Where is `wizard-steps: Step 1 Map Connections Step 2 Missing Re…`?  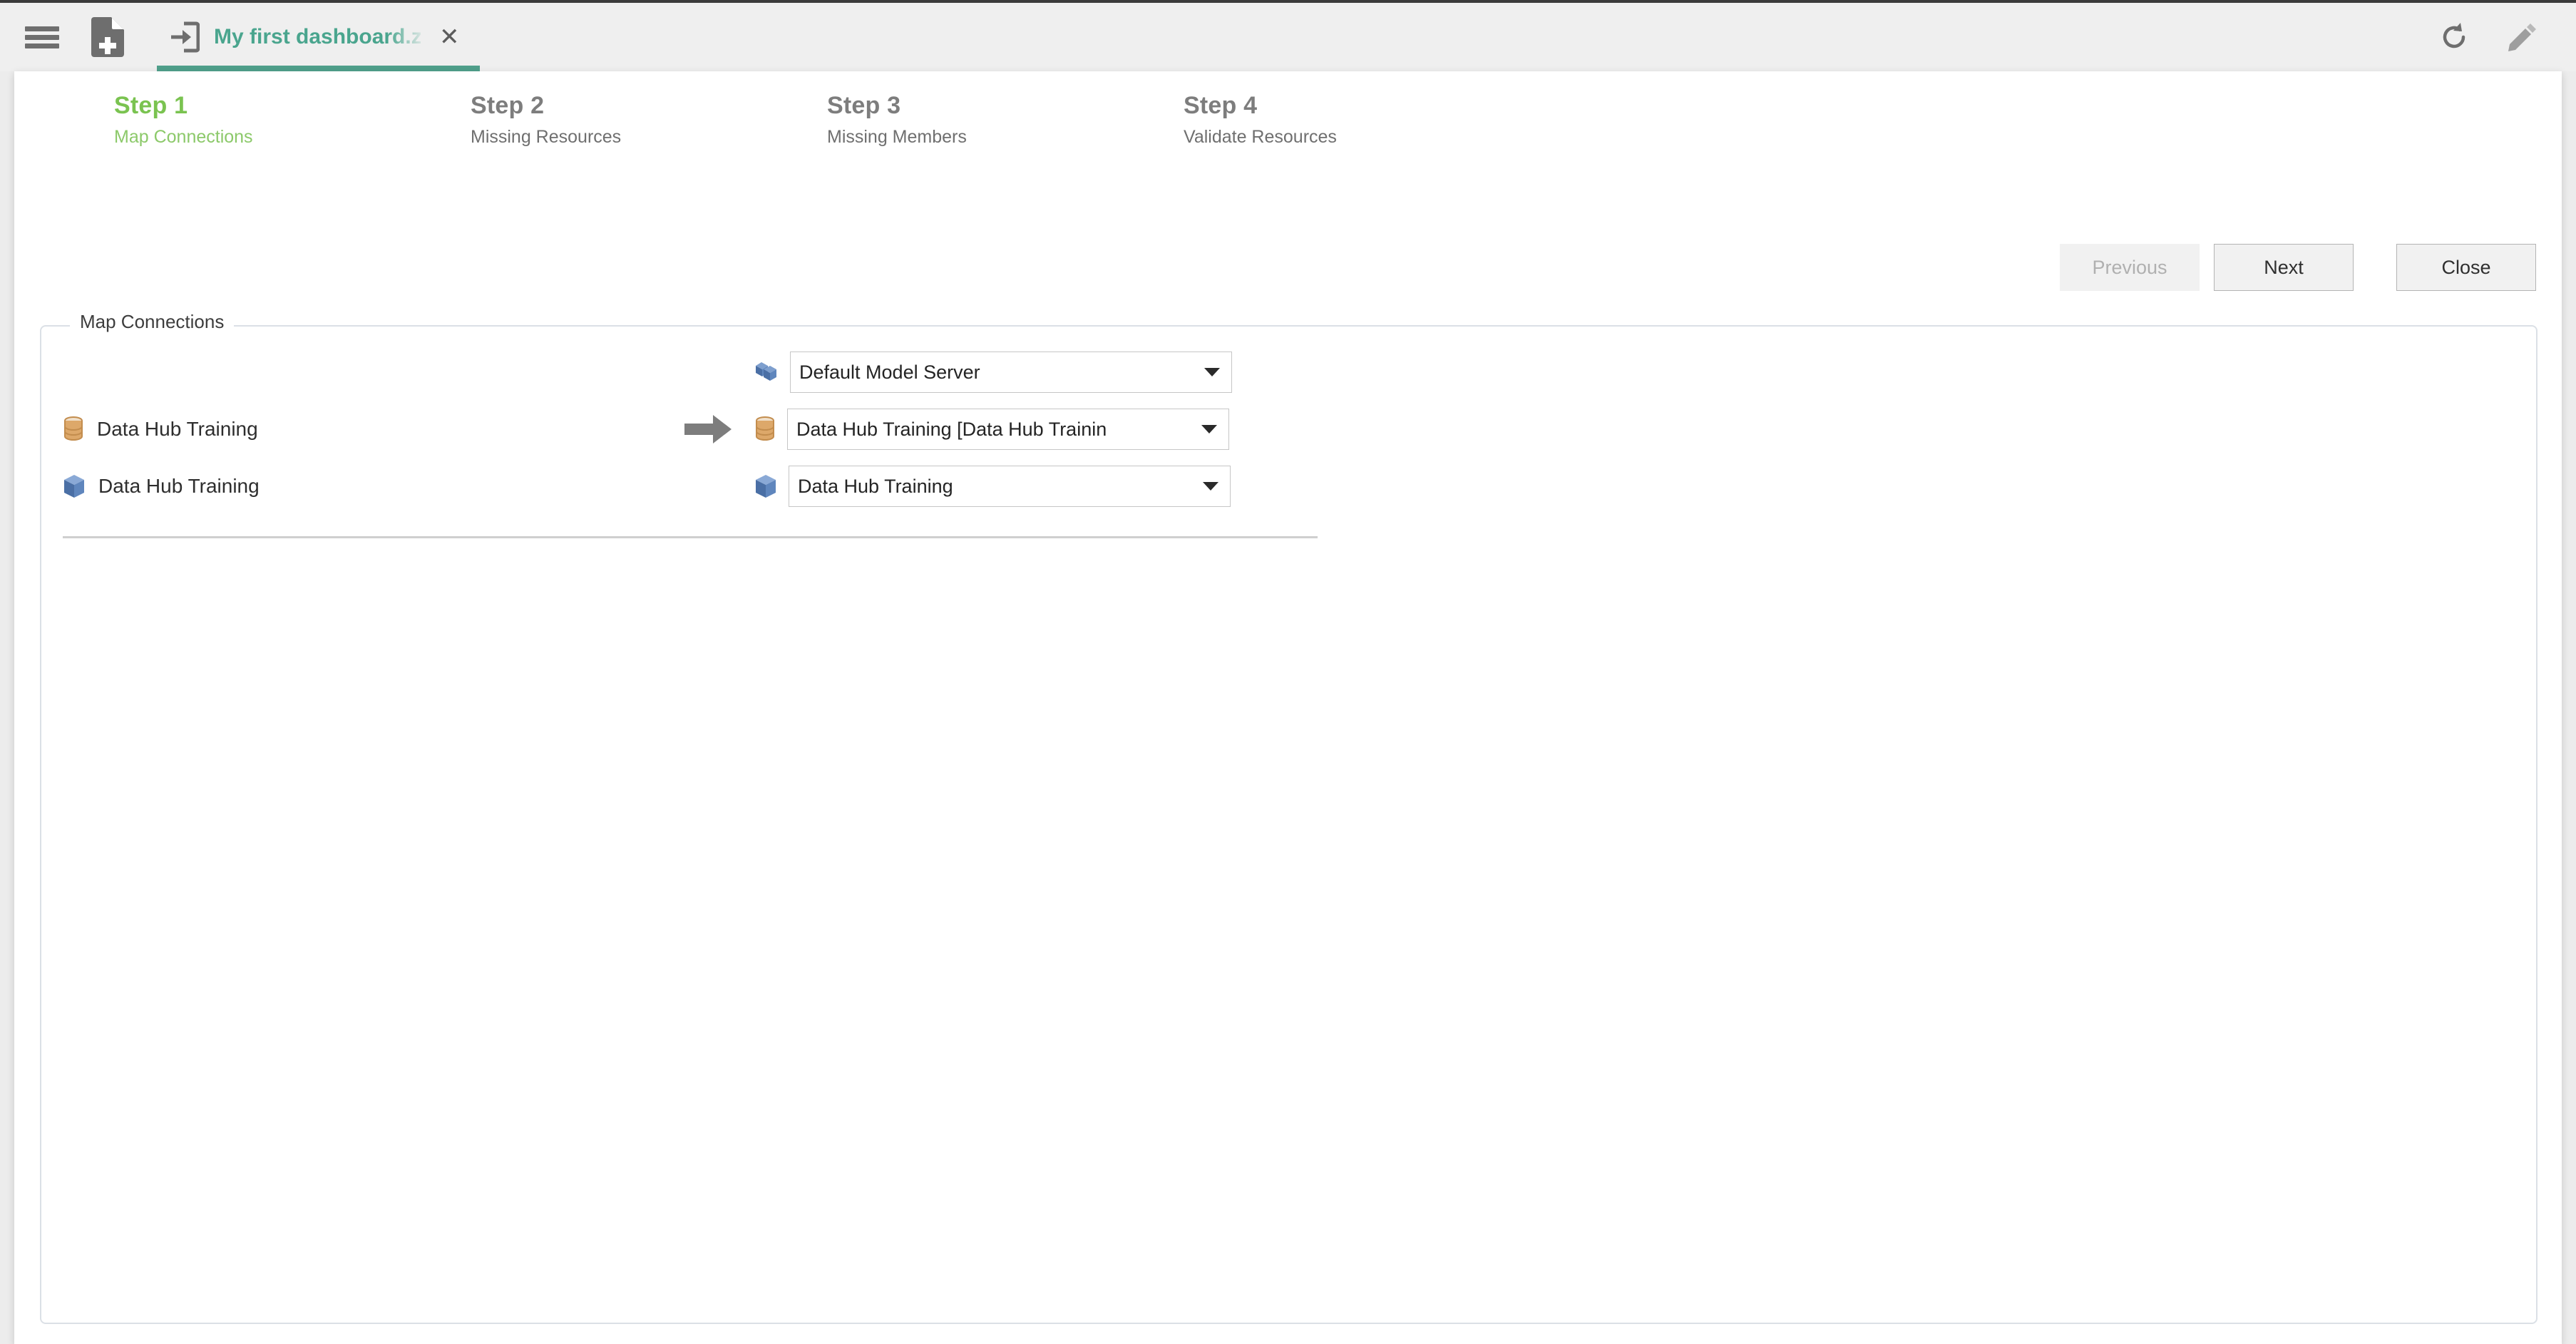 wizard-steps: Step 1 Map Connections Step 2 Missing Re… is located at coordinates (827, 119).